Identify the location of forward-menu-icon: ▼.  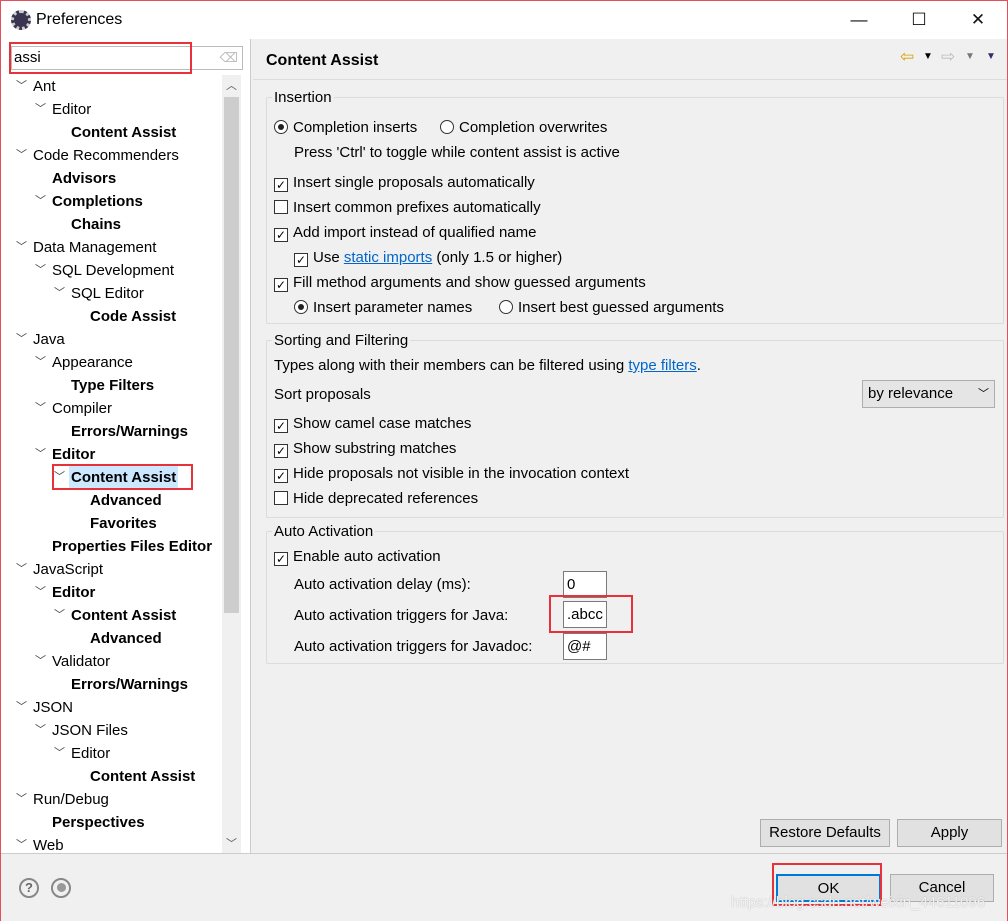
(970, 56).